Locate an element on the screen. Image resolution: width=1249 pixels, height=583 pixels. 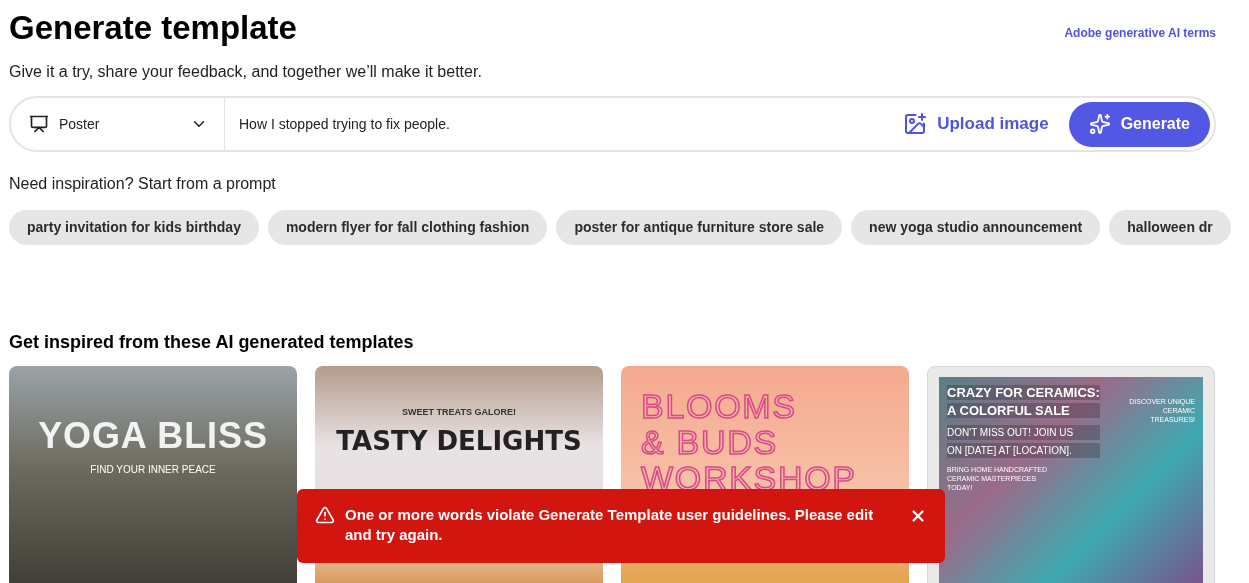
prompt-chip: halloween dr is located at coordinates (1170, 227).